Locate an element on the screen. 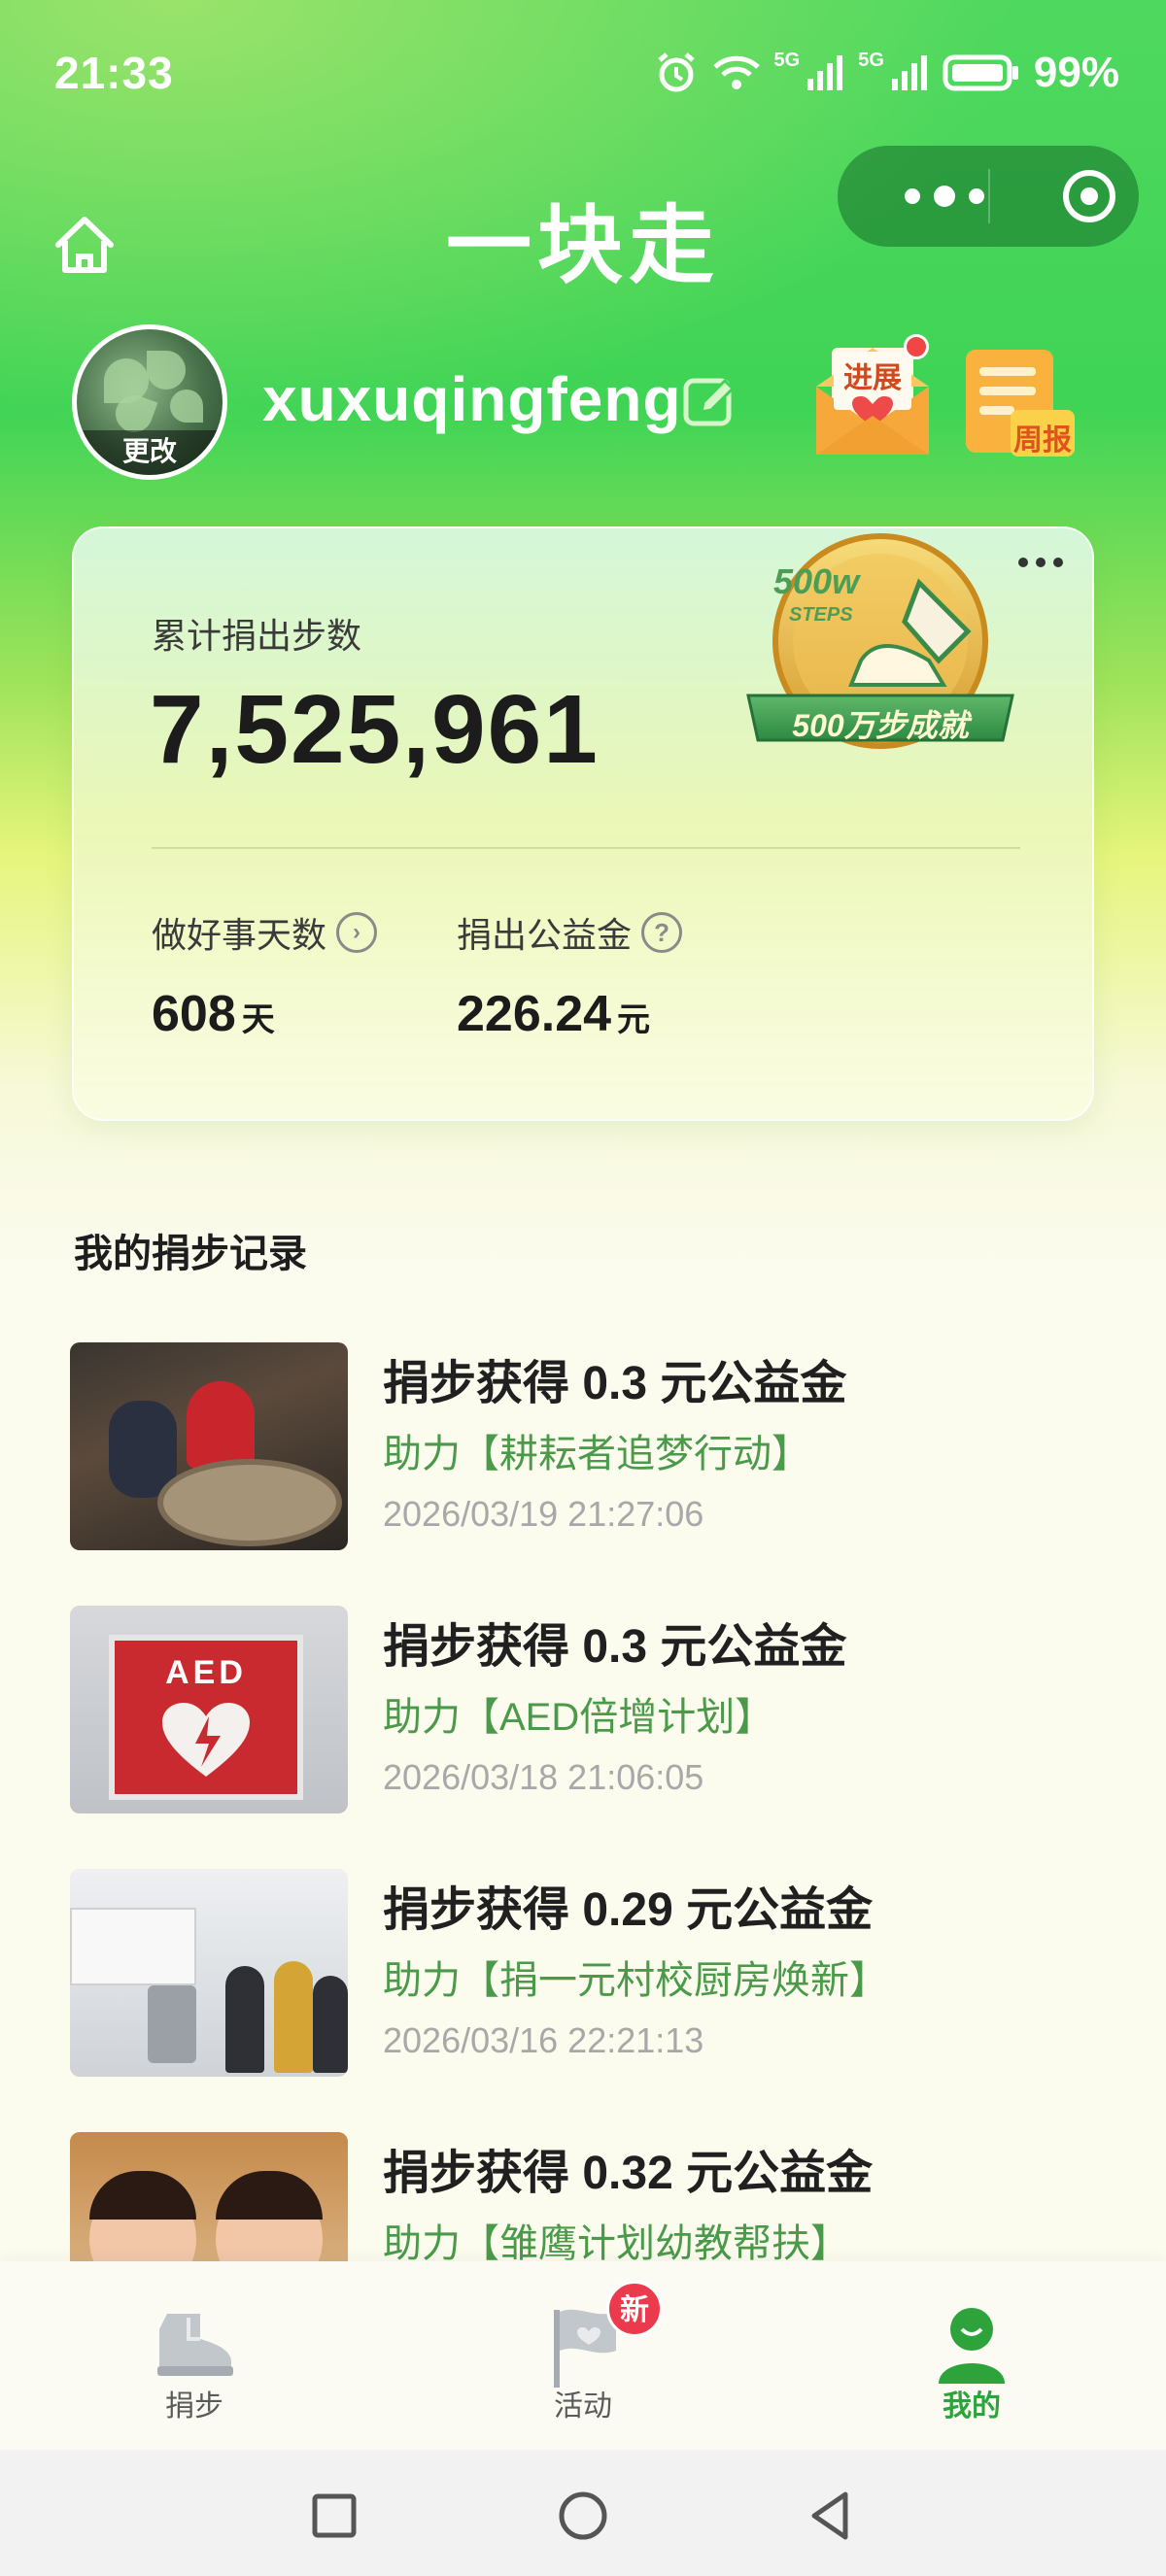  weekly-report-button: 周报 is located at coordinates (1019, 403).